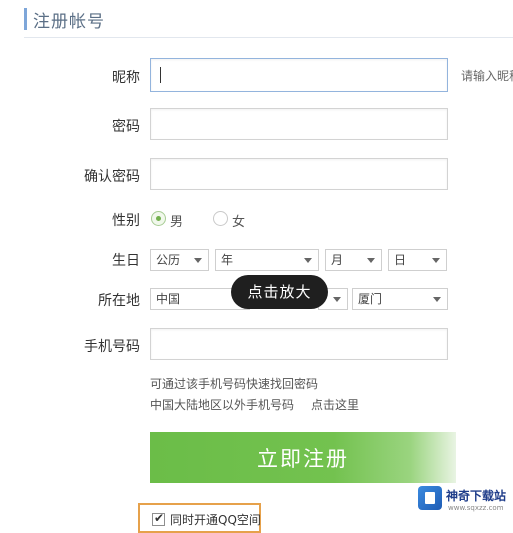 The height and width of the screenshot is (533, 513). I want to click on phone-input, so click(299, 344).